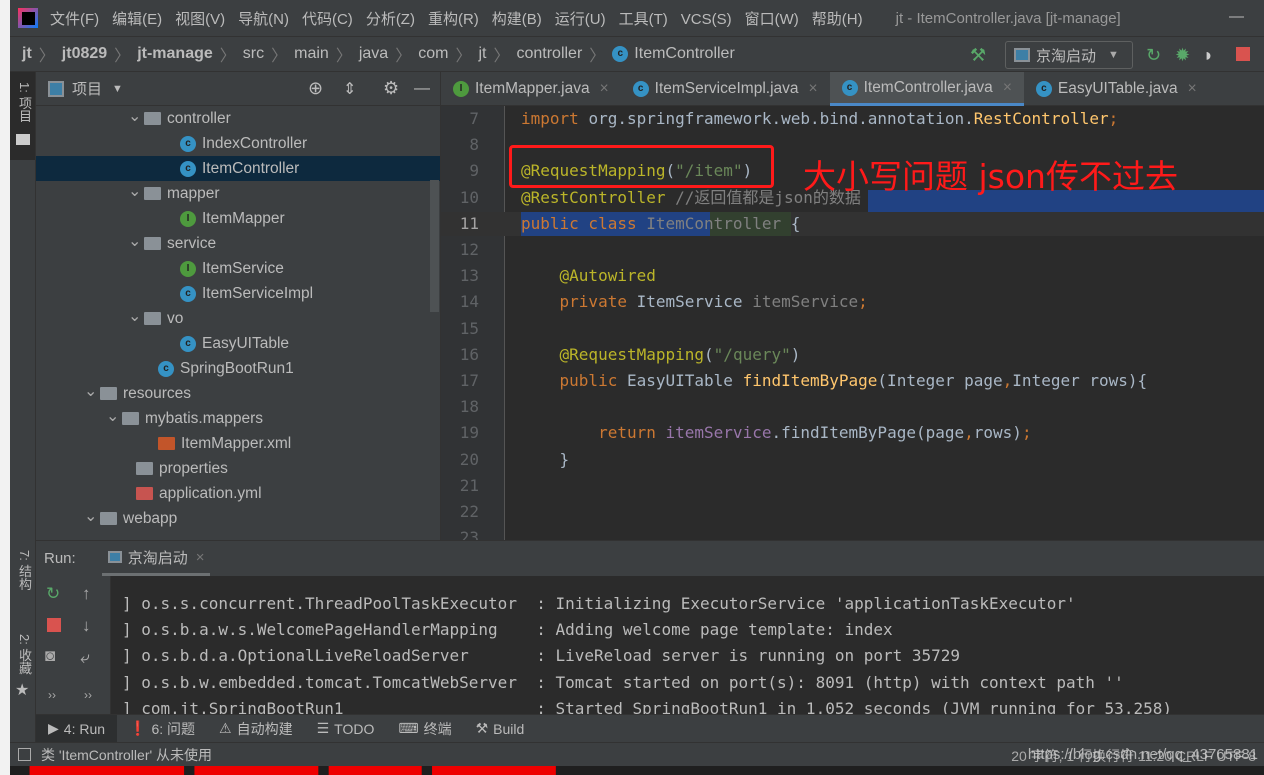 This screenshot has height=775, width=1264. I want to click on tree-item: I ItemMapper, so click(238, 218).